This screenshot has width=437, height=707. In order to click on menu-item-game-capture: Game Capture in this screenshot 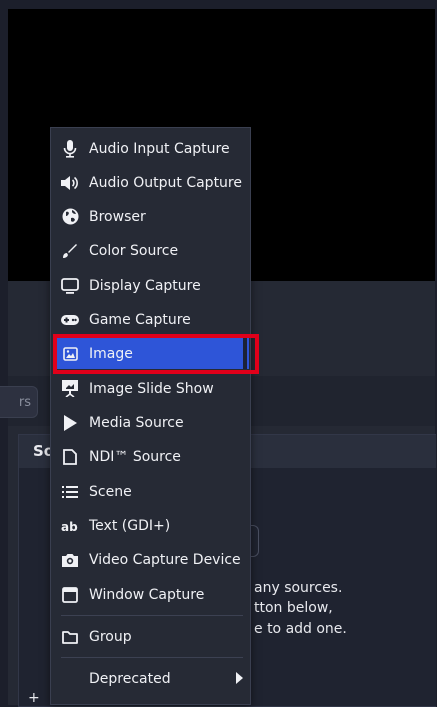, I will do `click(152, 319)`.